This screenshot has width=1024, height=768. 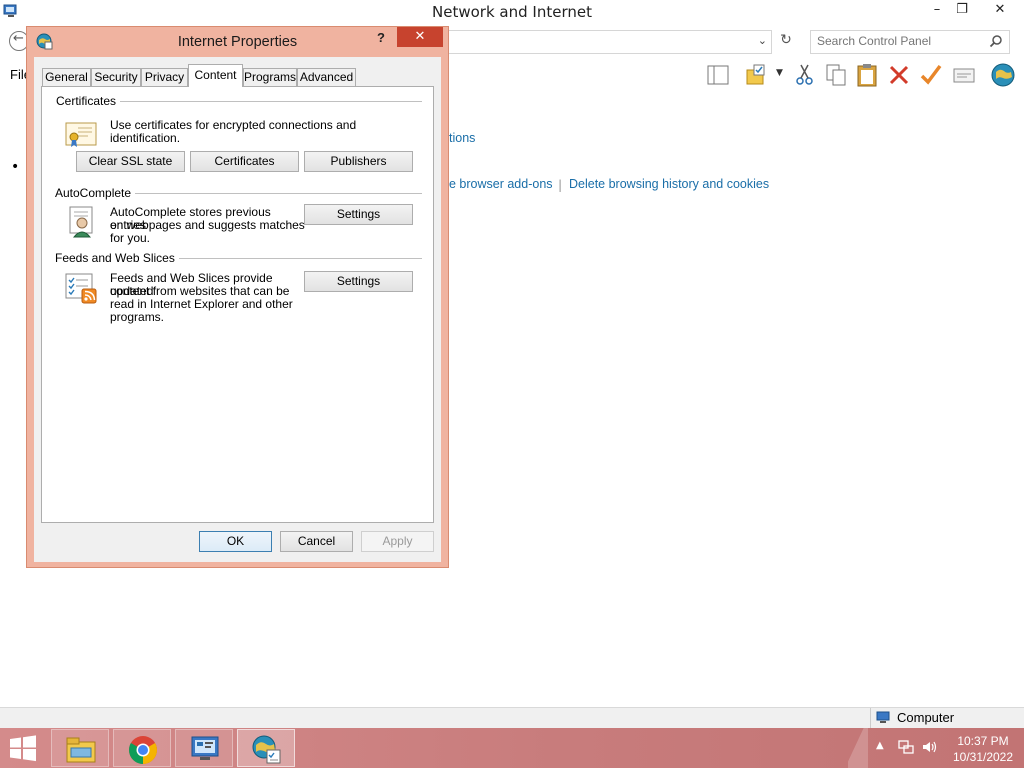 I want to click on feeds-description-line-4: programs., so click(x=137, y=317).